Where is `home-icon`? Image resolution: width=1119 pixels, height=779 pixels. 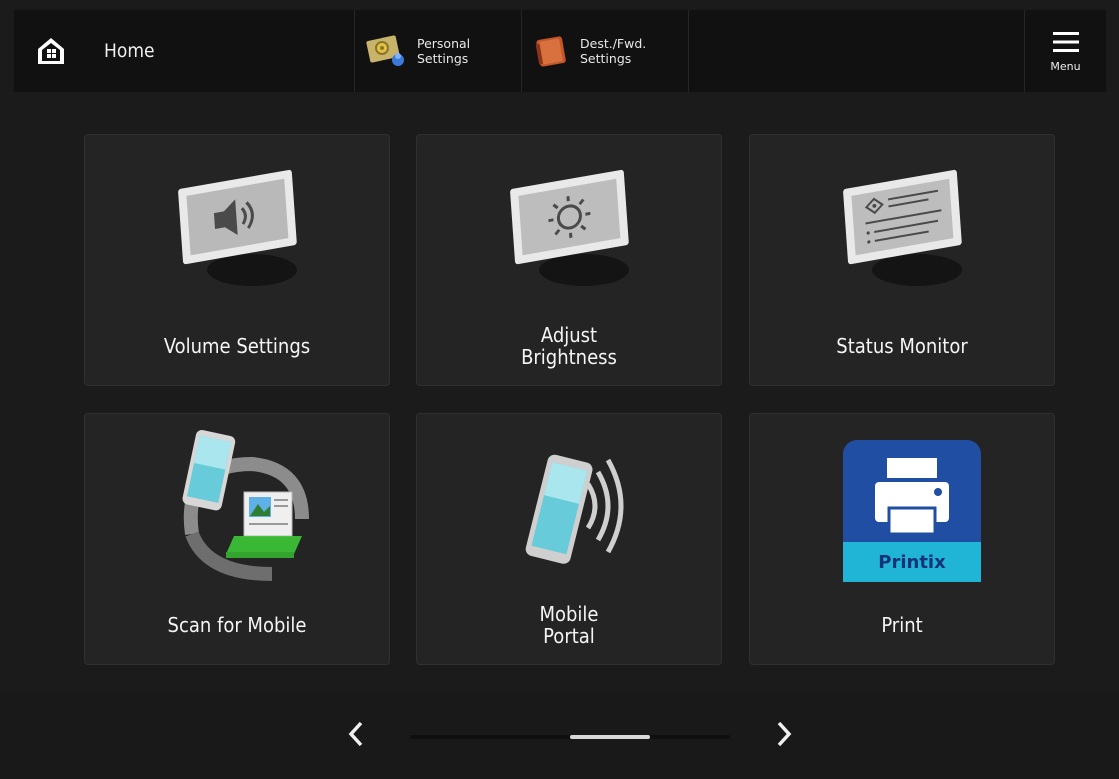
home-icon is located at coordinates (51, 51).